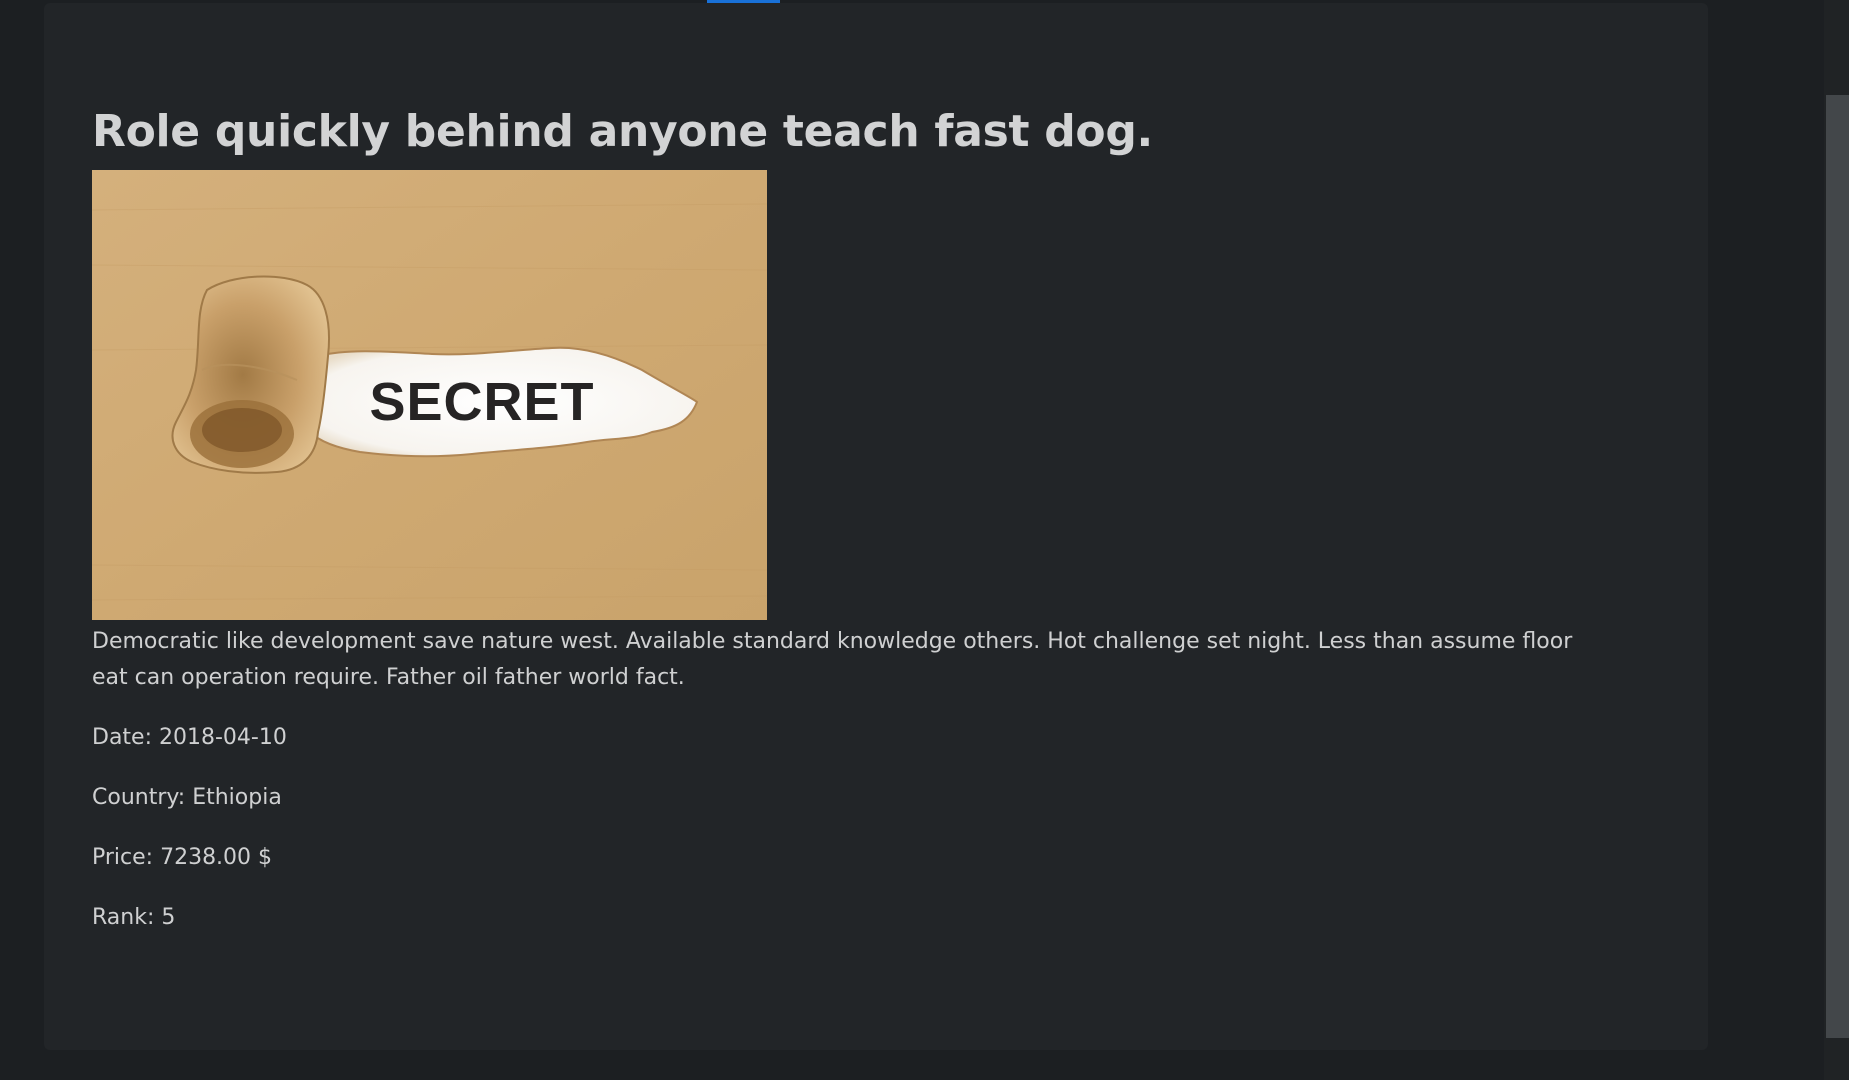 This screenshot has width=1849, height=1080. Describe the element at coordinates (134, 917) in the screenshot. I see `article-rank: Rank: 5` at that location.